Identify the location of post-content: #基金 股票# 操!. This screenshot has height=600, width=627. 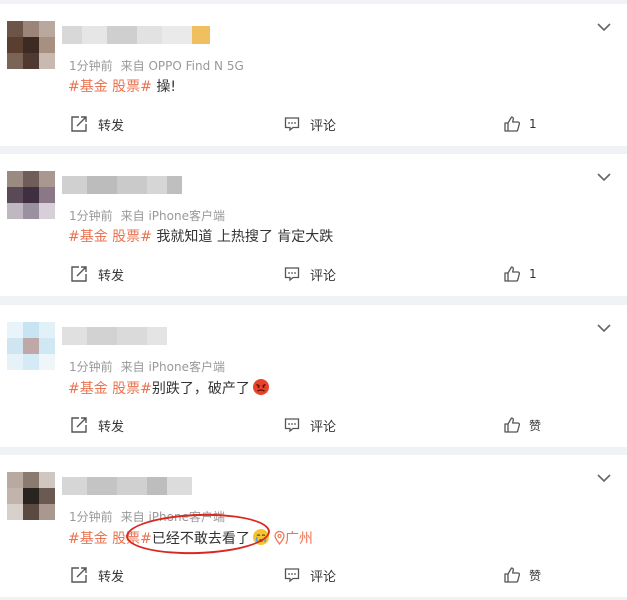
(122, 87).